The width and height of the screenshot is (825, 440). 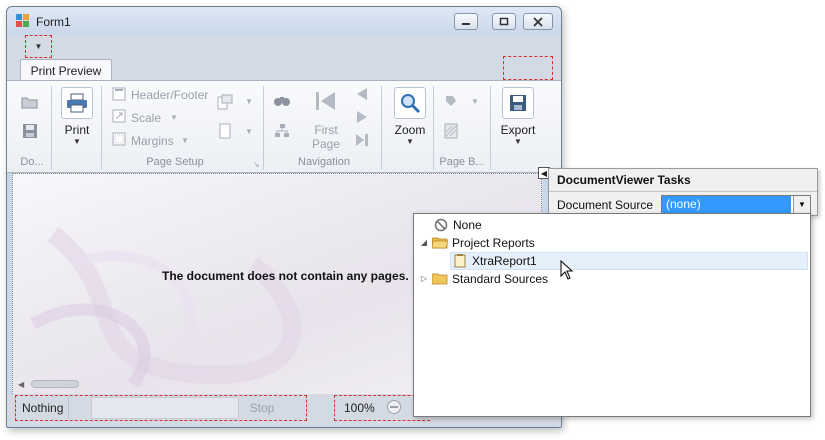 What do you see at coordinates (518, 103) in the screenshot?
I see `export-icon` at bounding box center [518, 103].